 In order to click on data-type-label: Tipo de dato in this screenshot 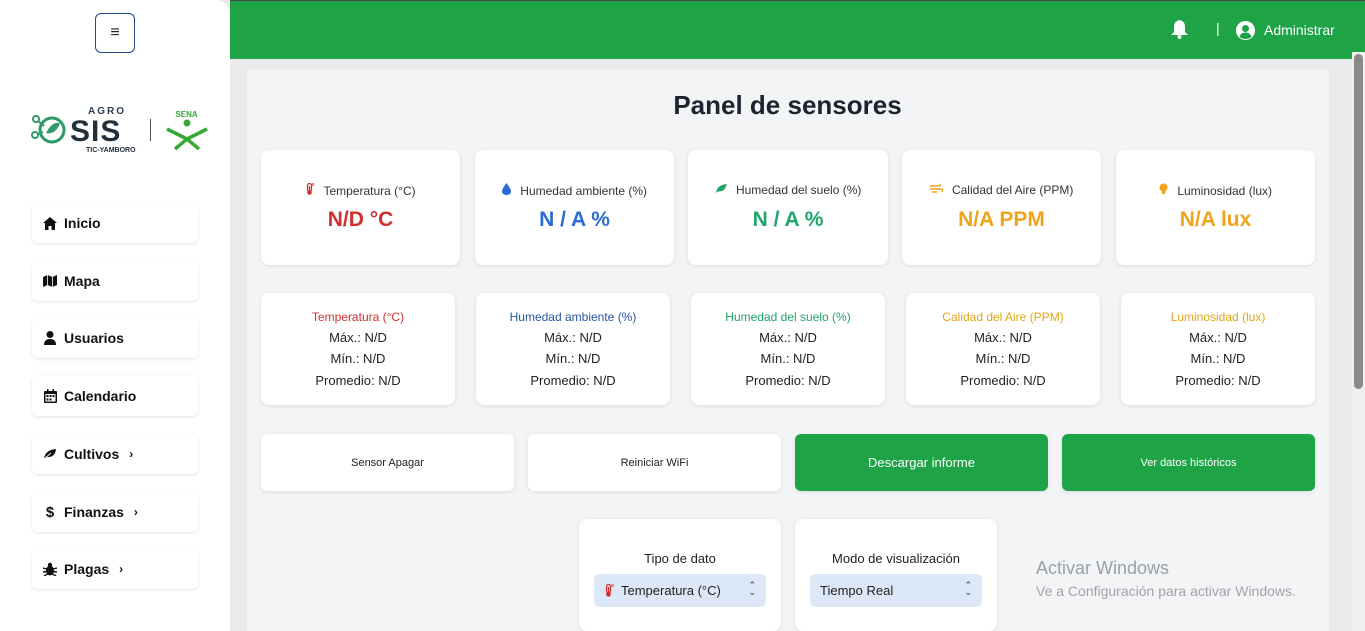, I will do `click(680, 558)`.